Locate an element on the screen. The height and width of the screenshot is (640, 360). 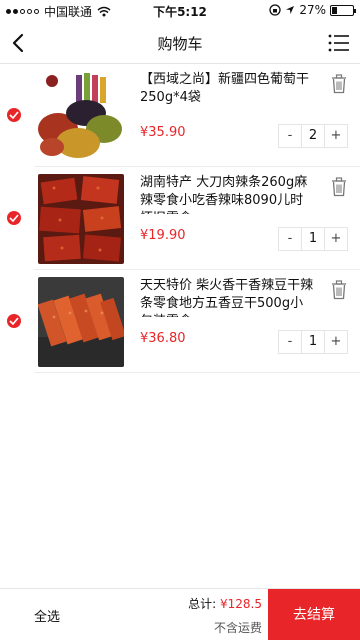
product-price: ¥35.90 is located at coordinates (163, 132).